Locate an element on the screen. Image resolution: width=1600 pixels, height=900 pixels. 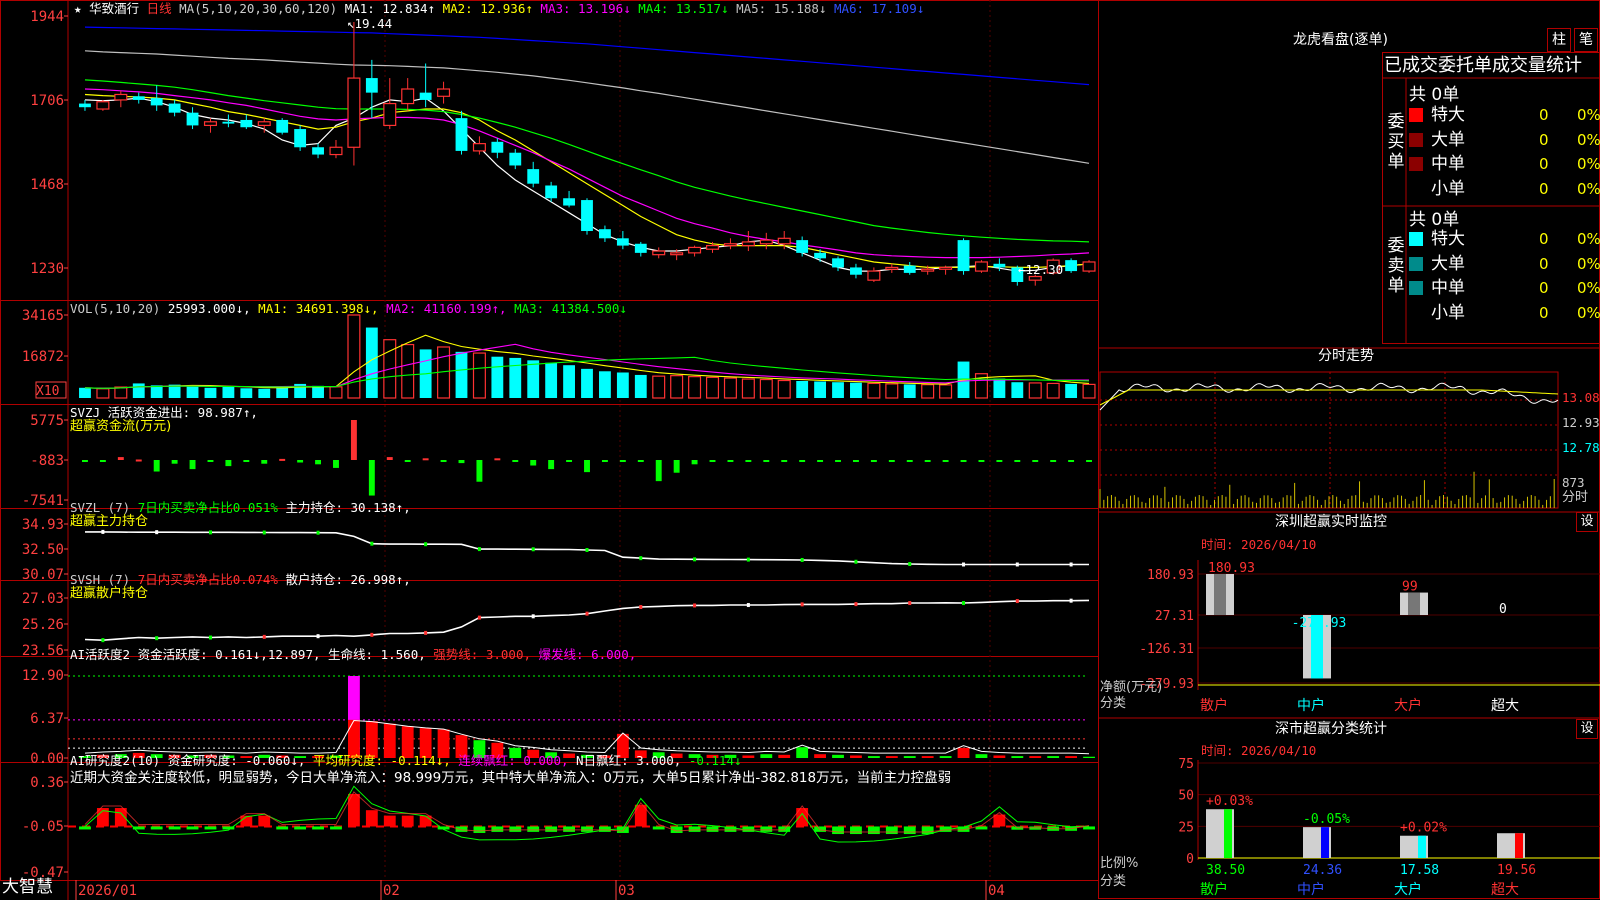
price-ytick: 1944 is located at coordinates (47, 17).